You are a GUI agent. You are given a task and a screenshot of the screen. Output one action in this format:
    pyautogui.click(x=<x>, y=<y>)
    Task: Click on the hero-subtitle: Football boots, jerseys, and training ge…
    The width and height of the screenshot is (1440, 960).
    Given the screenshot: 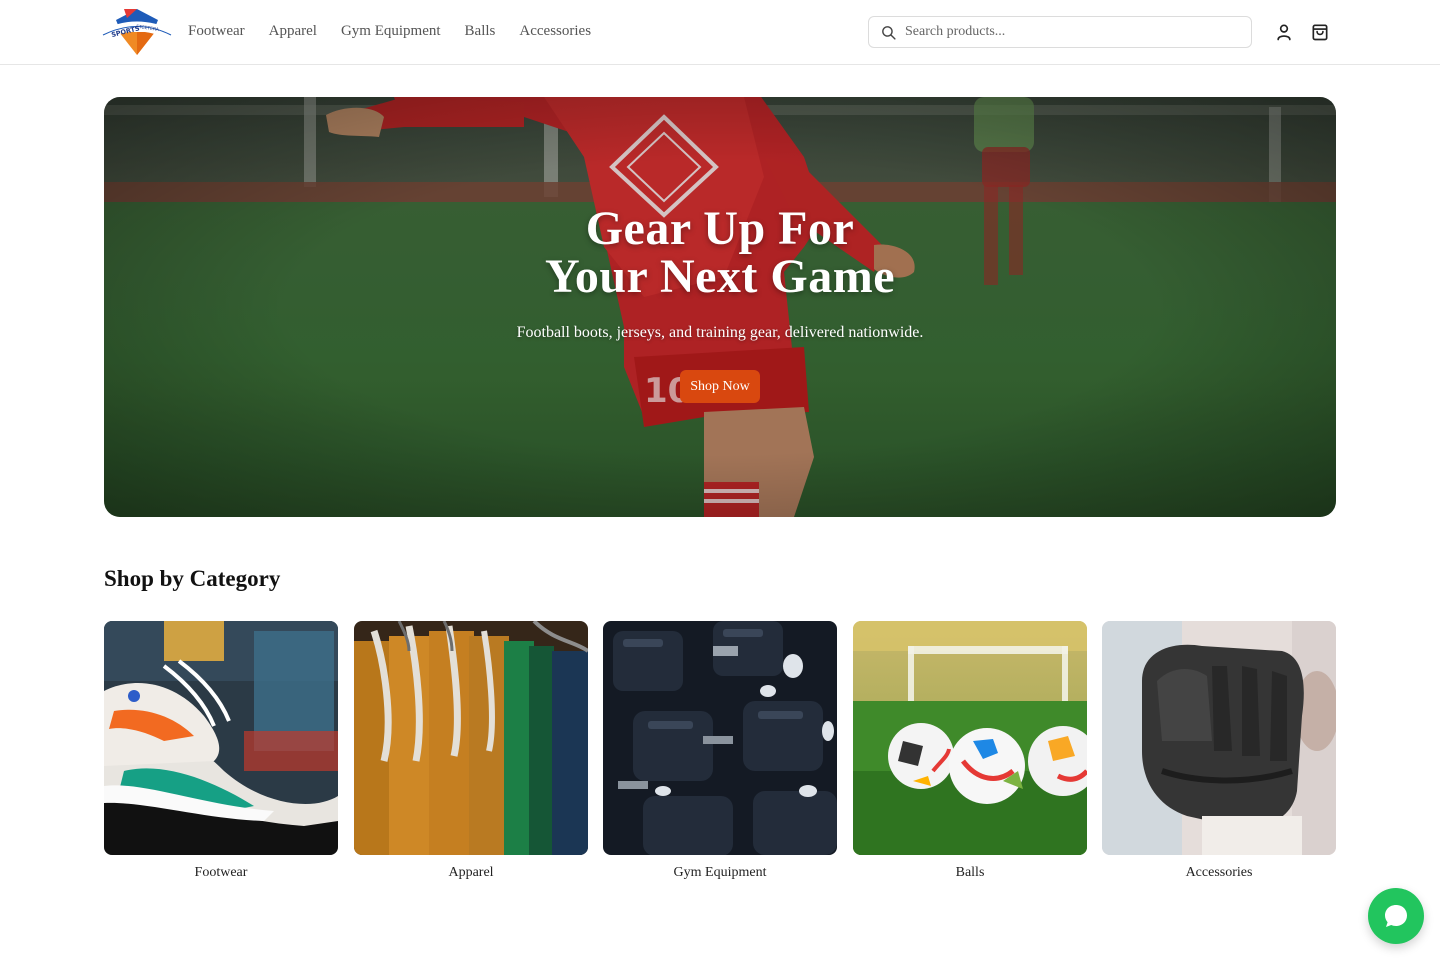 What is the action you would take?
    pyautogui.click(x=720, y=332)
    